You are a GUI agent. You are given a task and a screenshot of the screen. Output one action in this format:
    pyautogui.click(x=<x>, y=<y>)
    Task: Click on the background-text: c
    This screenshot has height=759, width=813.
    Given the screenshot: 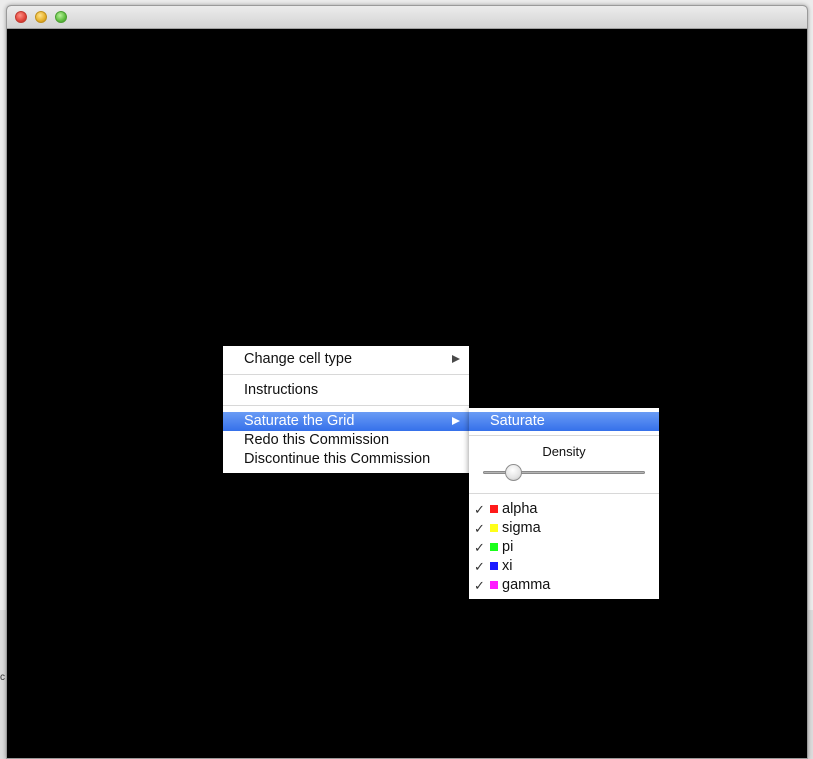 What is the action you would take?
    pyautogui.click(x=2, y=677)
    